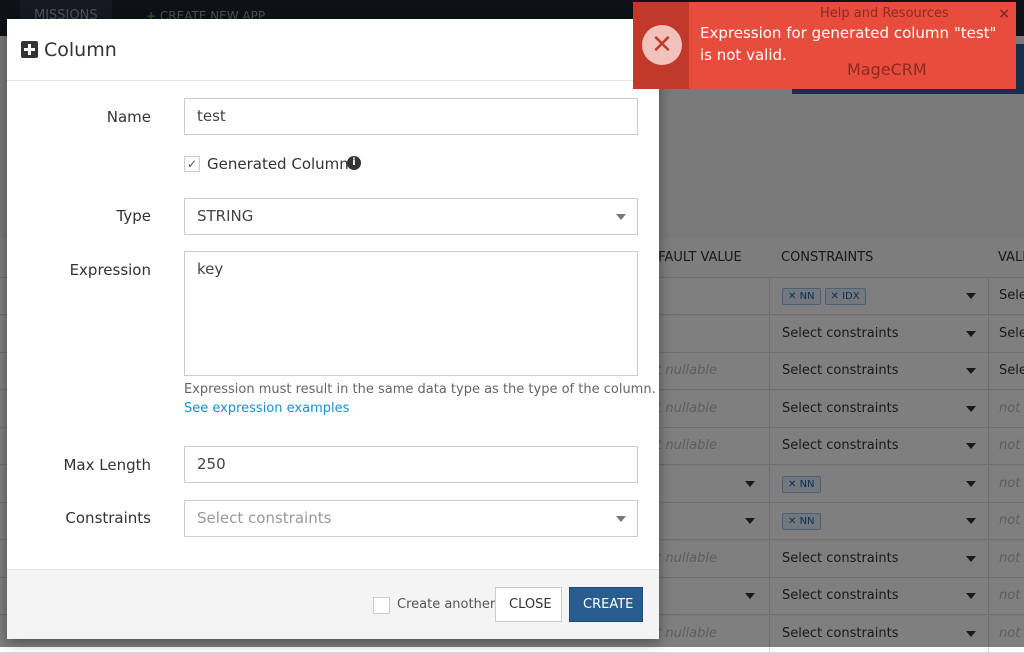  I want to click on create-button: CREATE, so click(606, 604).